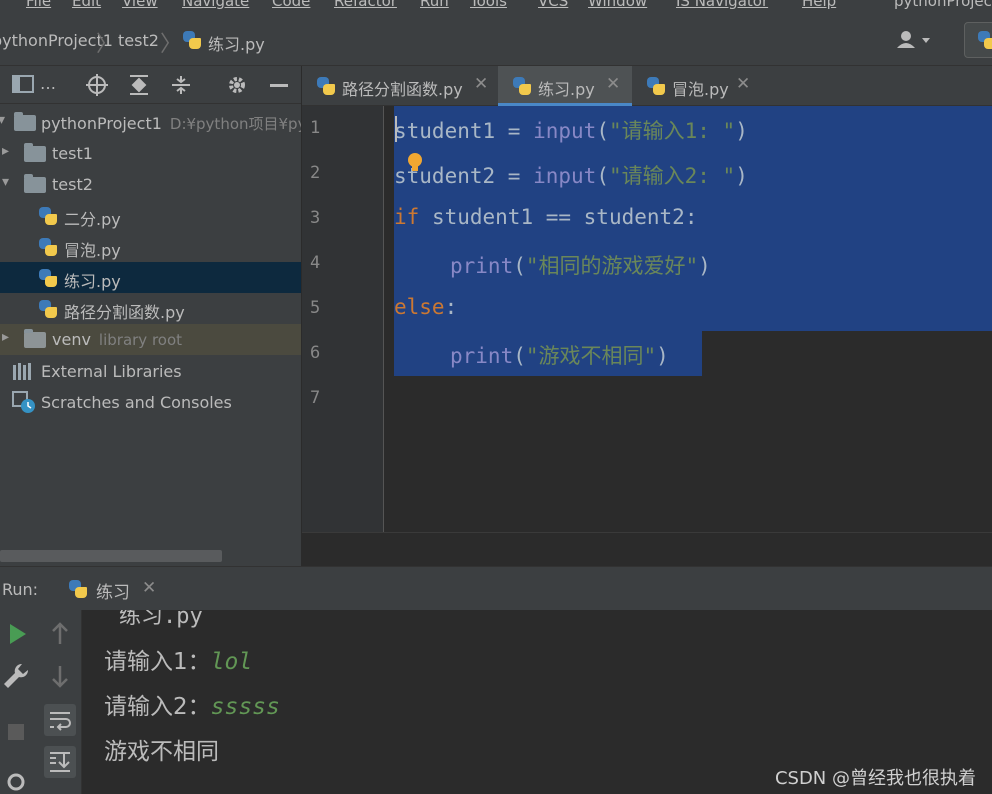  What do you see at coordinates (571, 175) in the screenshot?
I see `code-line-2: student2 = input("请输入2: ")` at bounding box center [571, 175].